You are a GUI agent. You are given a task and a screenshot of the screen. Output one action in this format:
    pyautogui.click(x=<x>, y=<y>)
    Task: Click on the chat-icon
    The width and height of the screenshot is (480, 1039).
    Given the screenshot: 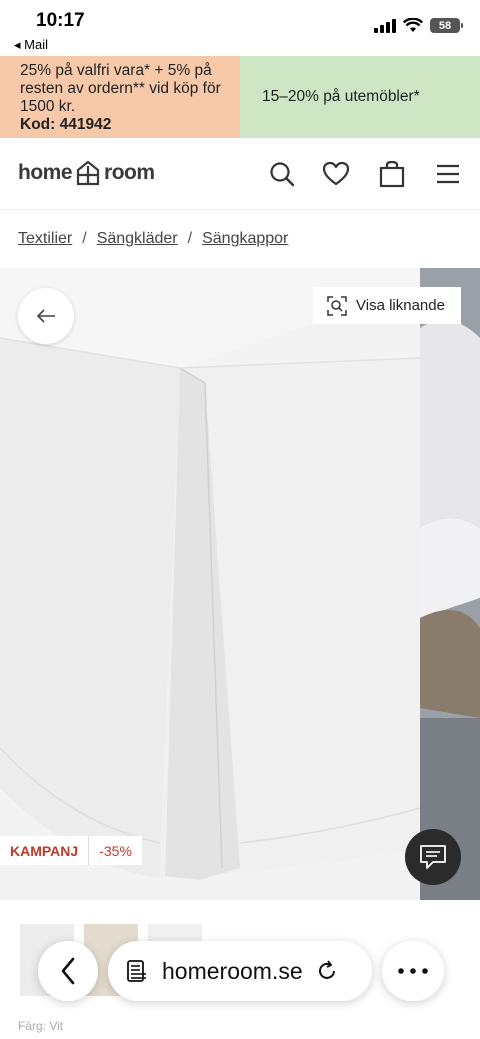 What is the action you would take?
    pyautogui.click(x=433, y=857)
    